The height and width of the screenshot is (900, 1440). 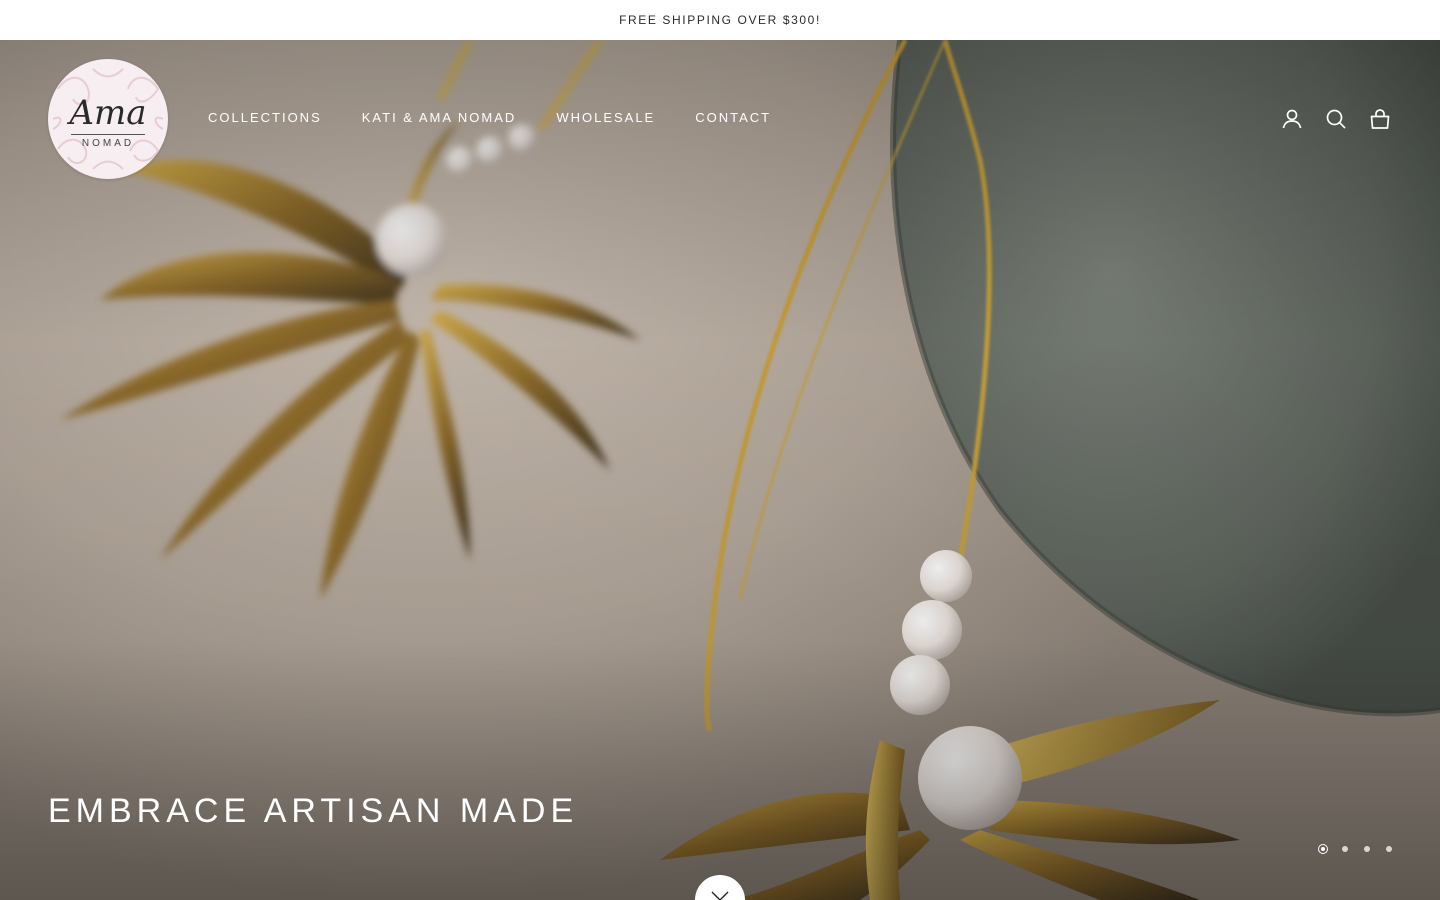 What do you see at coordinates (265, 117) in the screenshot?
I see `nav-item-collections: COLLECTIONS` at bounding box center [265, 117].